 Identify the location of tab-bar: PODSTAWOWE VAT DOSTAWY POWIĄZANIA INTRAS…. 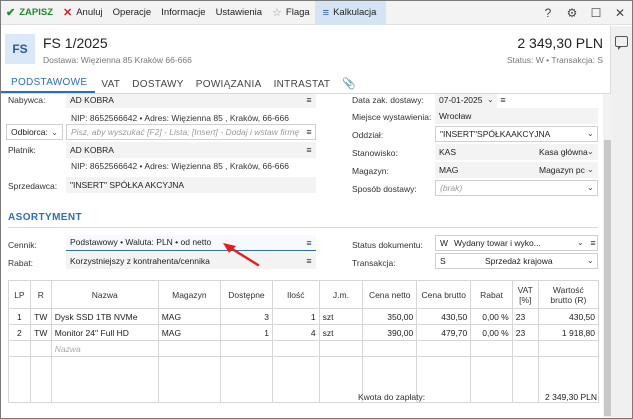
(306, 85).